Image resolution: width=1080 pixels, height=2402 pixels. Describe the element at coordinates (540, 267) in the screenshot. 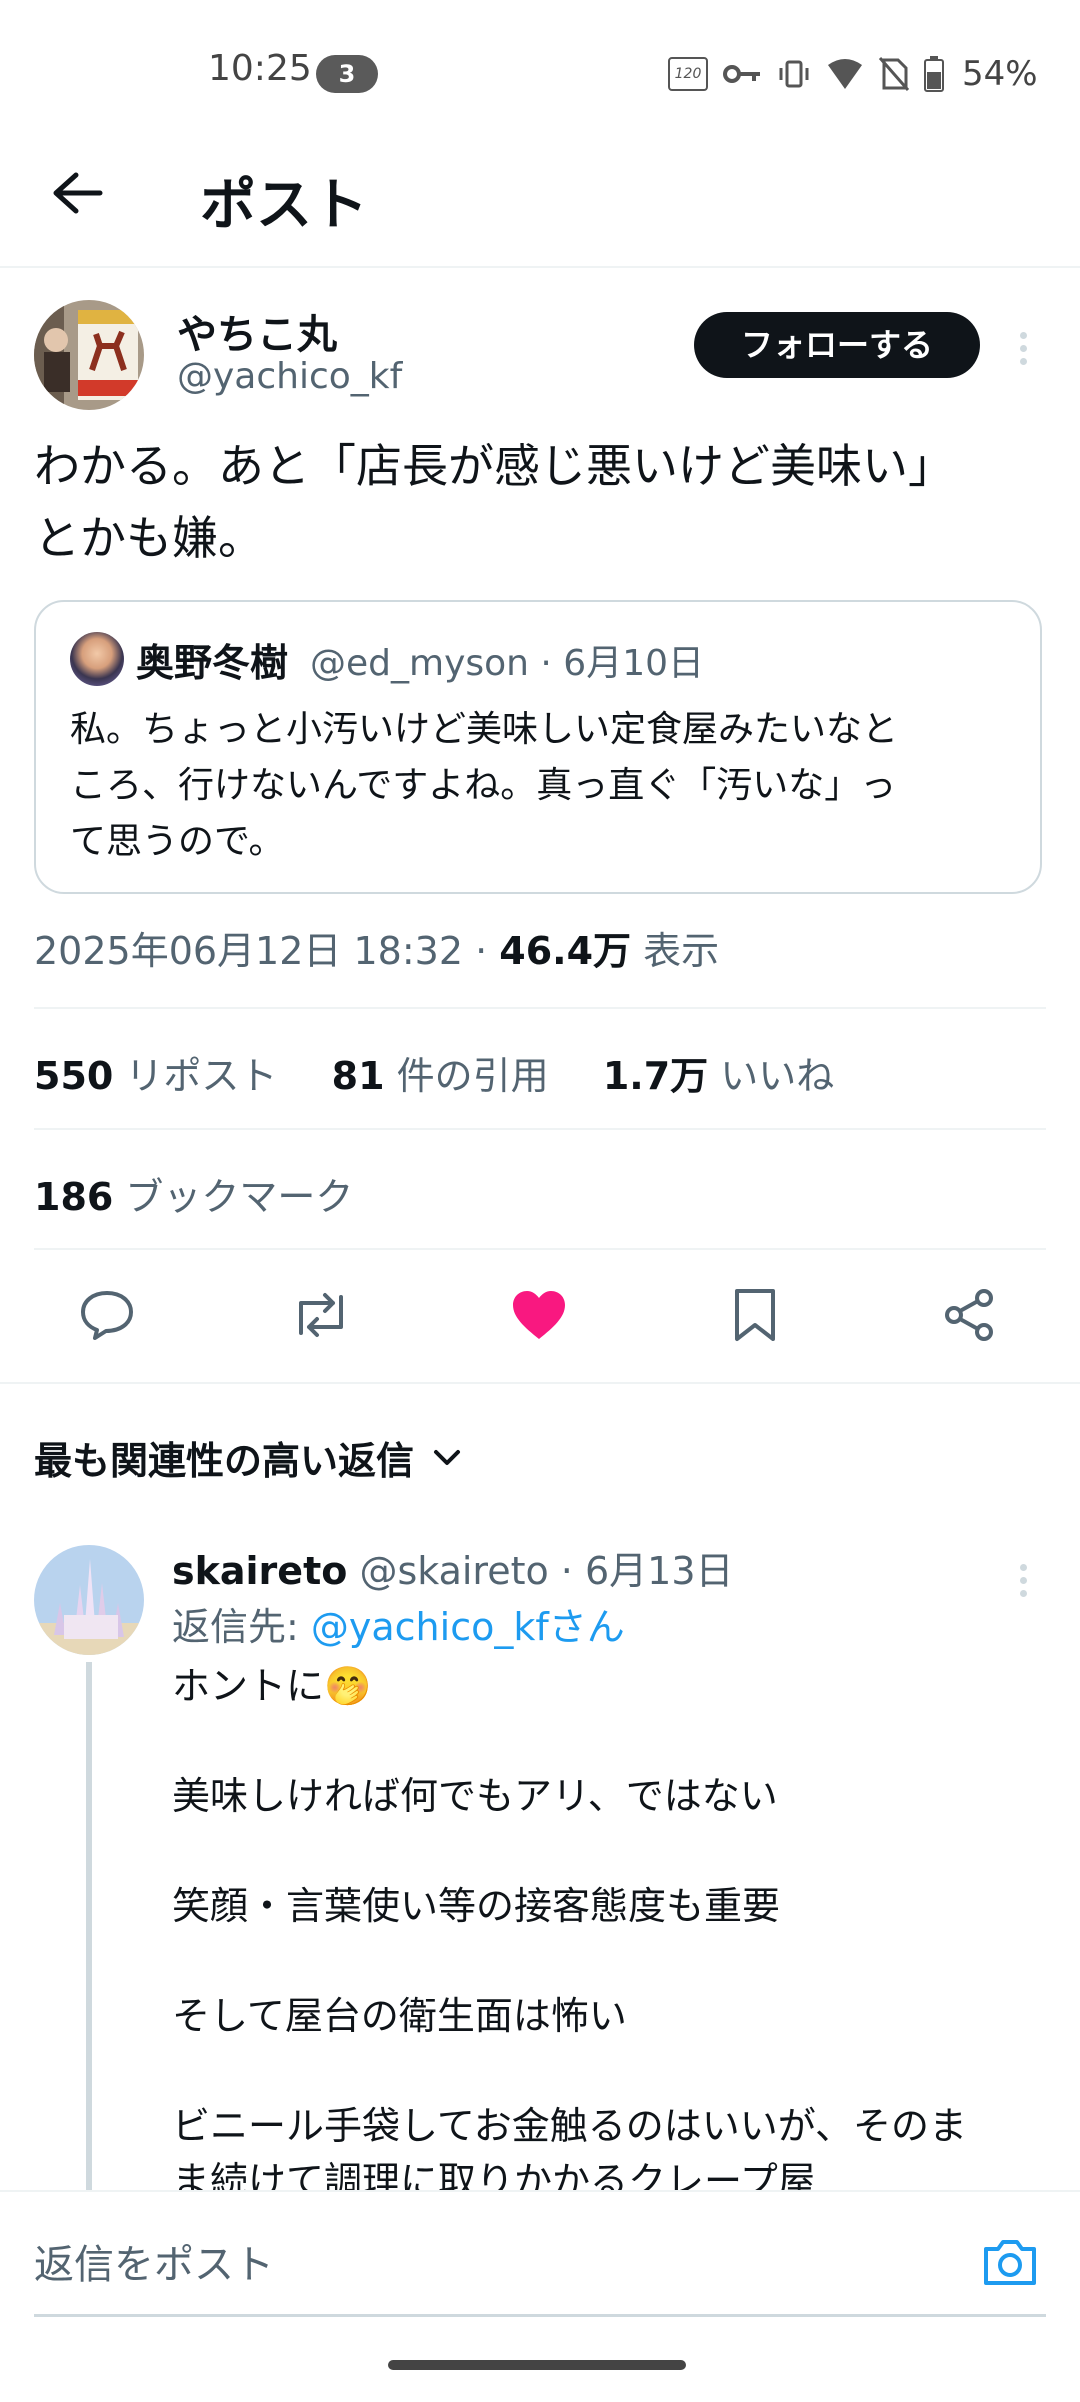

I see `header-divider` at that location.